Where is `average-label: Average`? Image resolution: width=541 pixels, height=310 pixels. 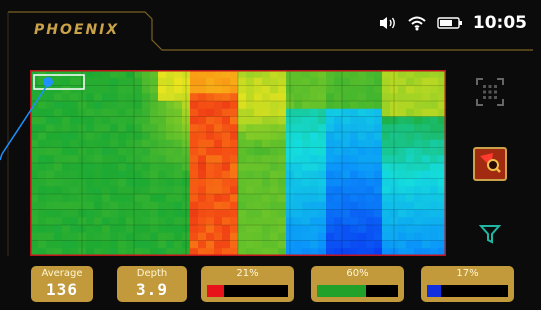 average-label: Average is located at coordinates (62, 273).